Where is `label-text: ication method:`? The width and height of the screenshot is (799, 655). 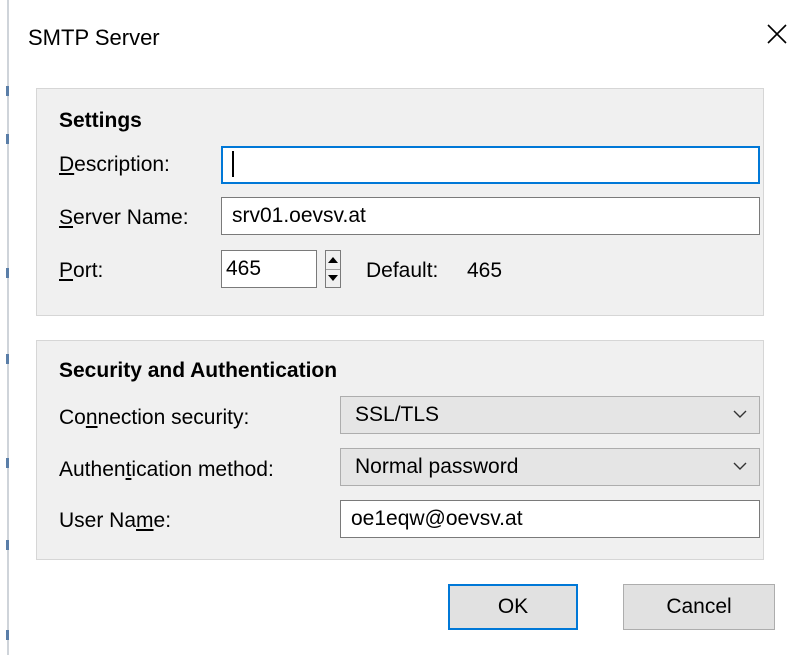
label-text: ication method: is located at coordinates (202, 469).